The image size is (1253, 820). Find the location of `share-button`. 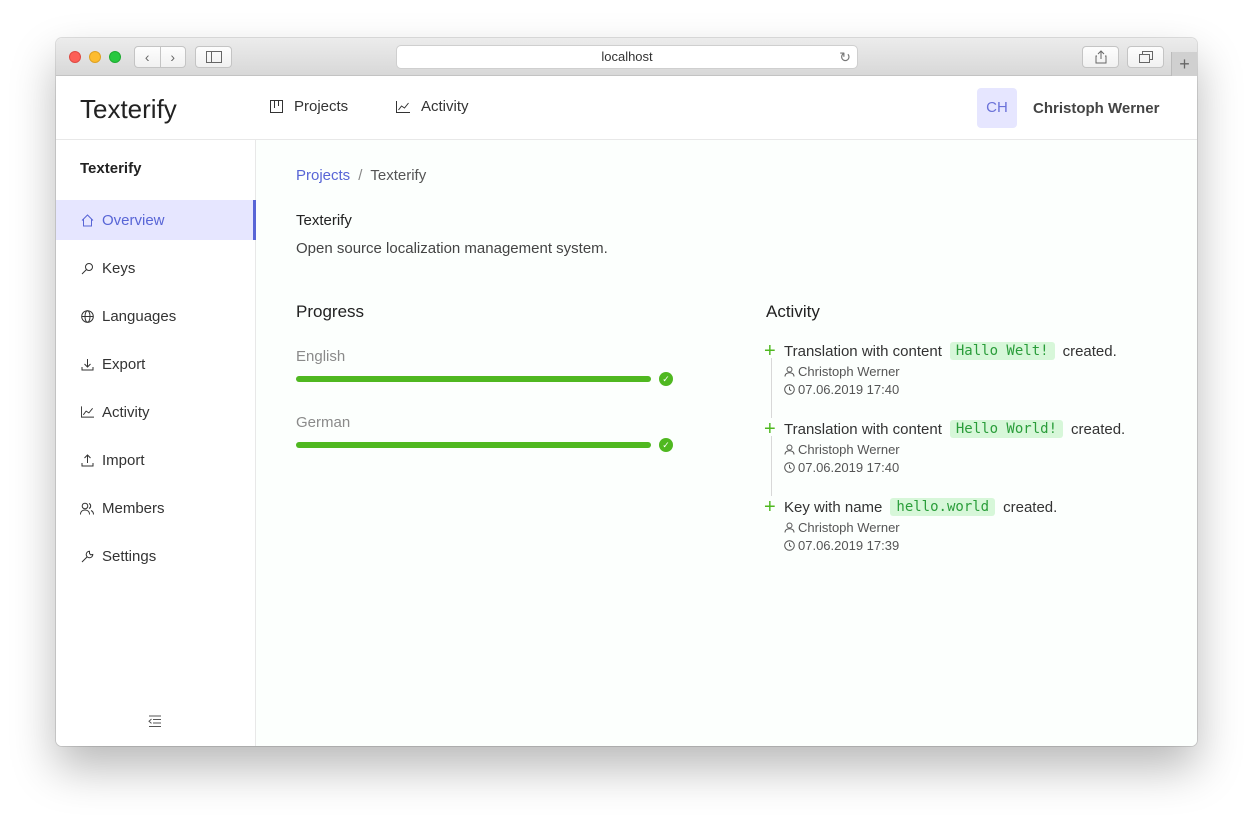

share-button is located at coordinates (1100, 57).